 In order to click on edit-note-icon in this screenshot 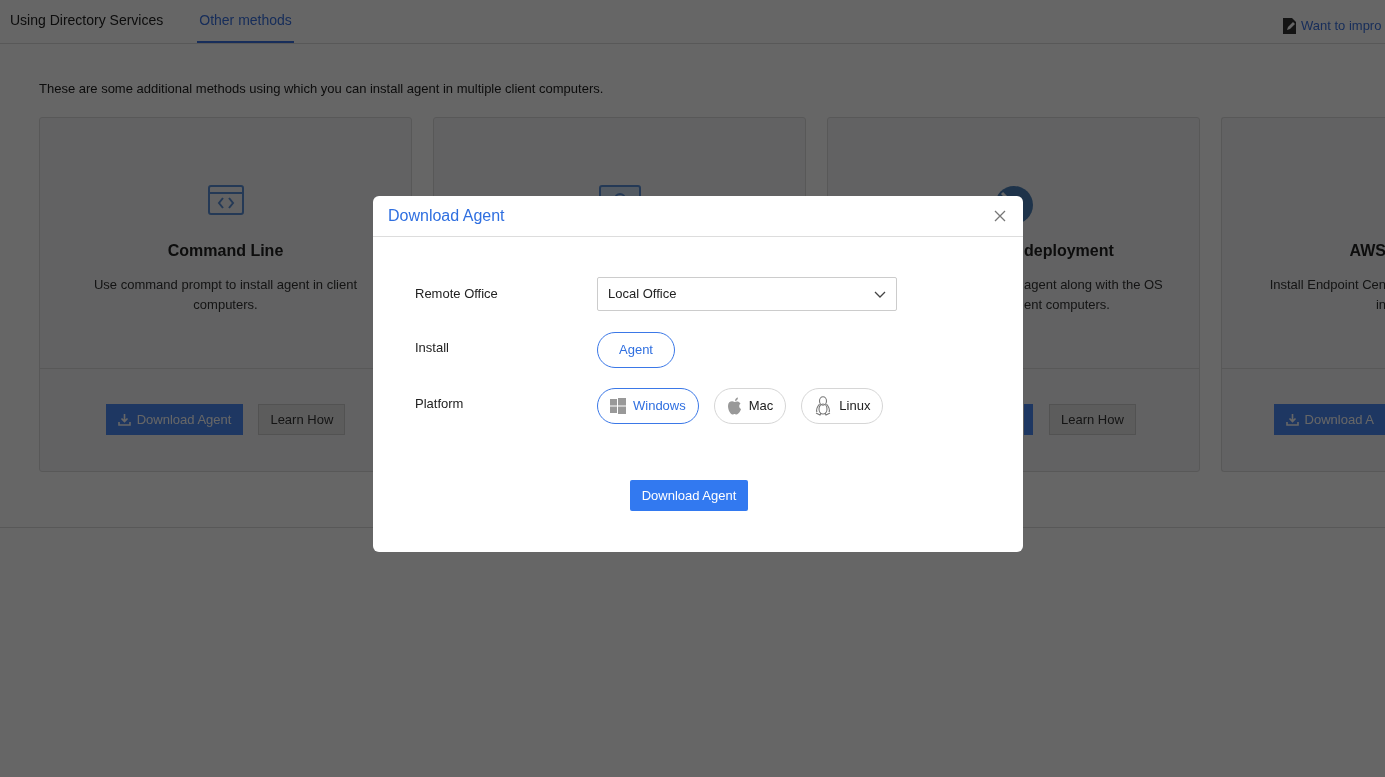, I will do `click(1289, 25)`.